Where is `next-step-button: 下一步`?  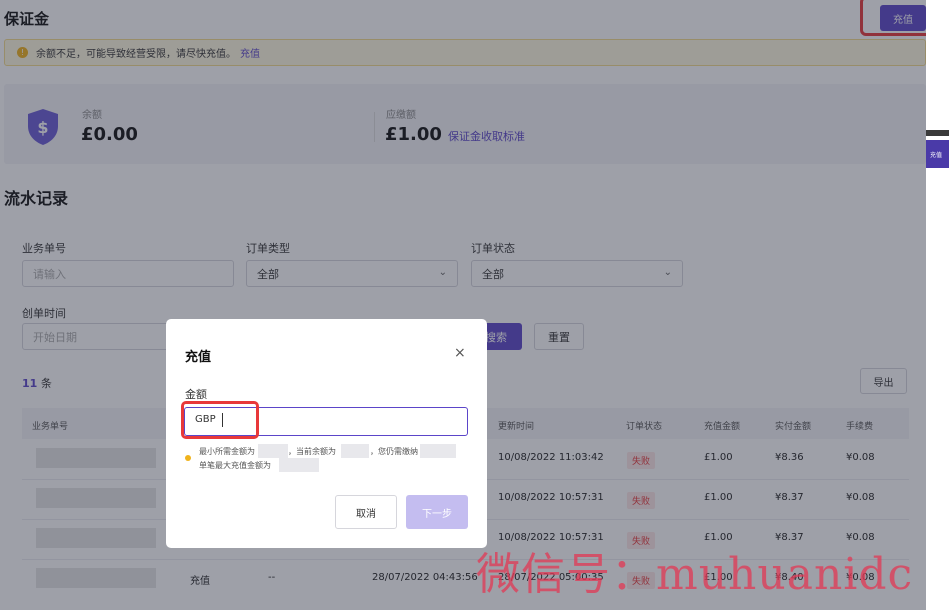 next-step-button: 下一步 is located at coordinates (437, 512).